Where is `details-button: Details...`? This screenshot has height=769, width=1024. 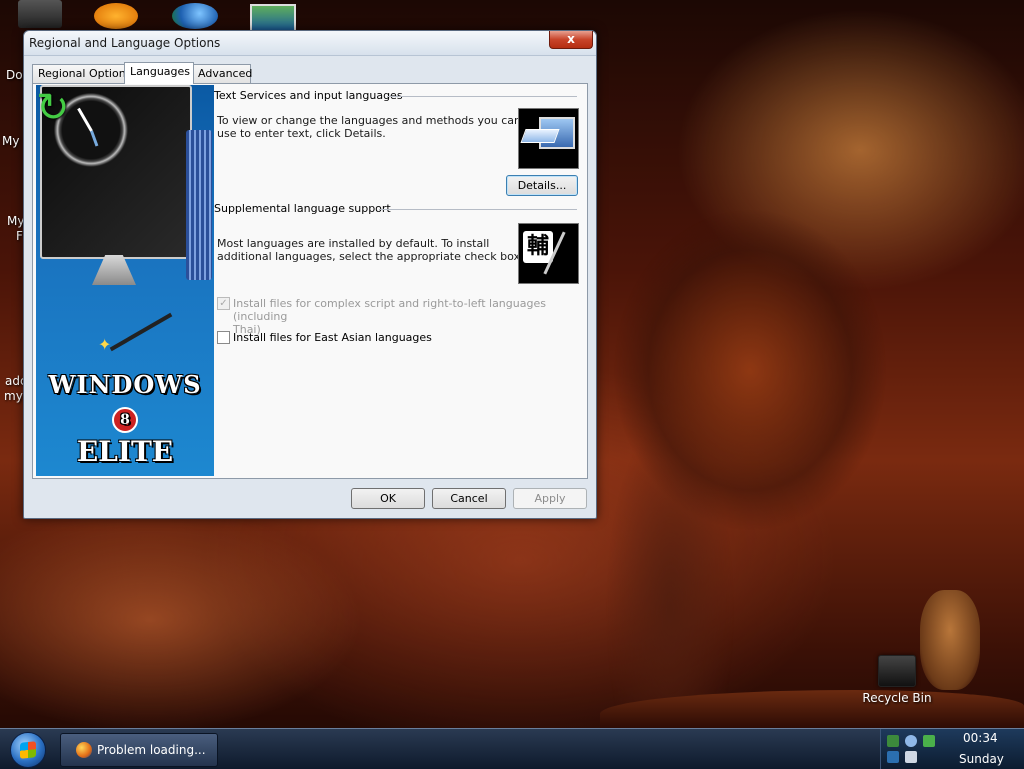
details-button: Details... is located at coordinates (542, 185).